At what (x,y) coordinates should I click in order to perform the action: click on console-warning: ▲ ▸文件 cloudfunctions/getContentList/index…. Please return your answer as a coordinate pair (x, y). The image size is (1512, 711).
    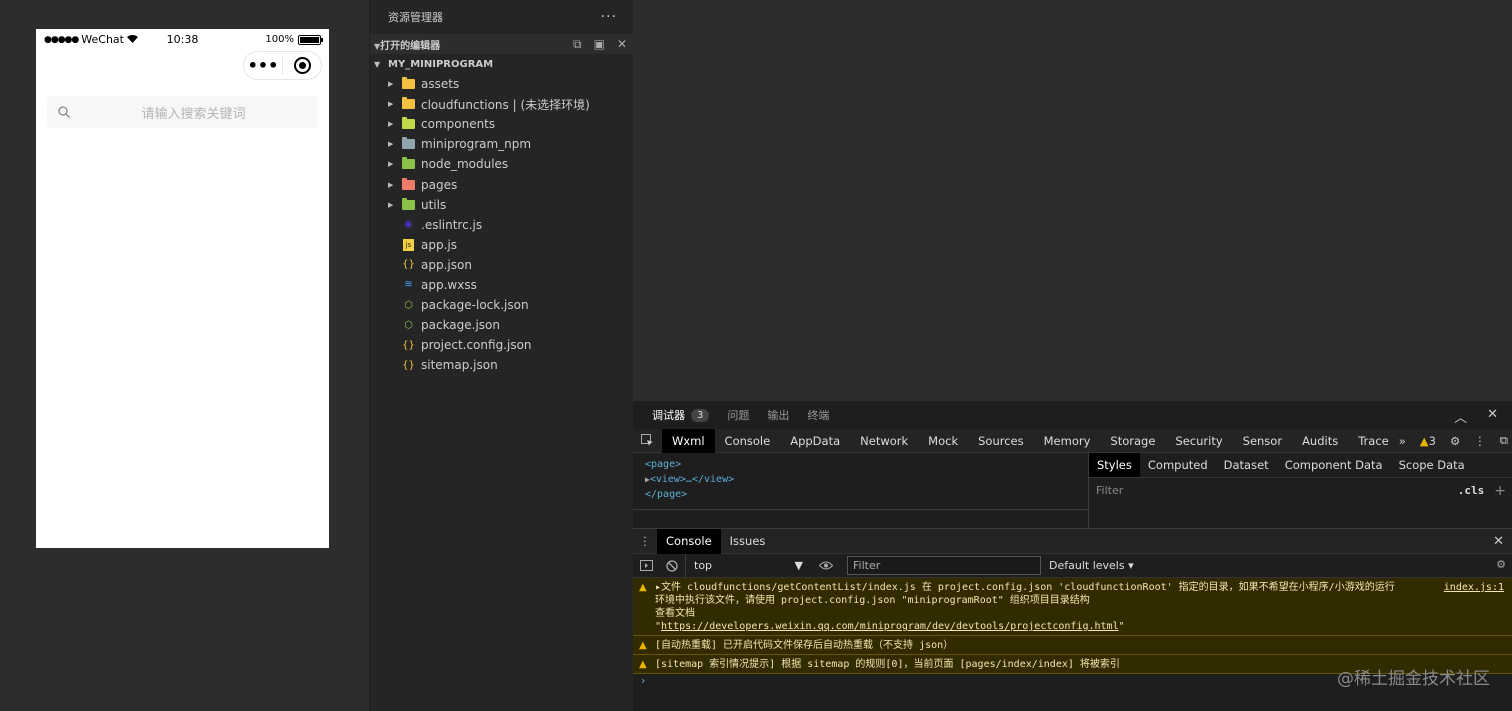
    Looking at the image, I should click on (1072, 607).